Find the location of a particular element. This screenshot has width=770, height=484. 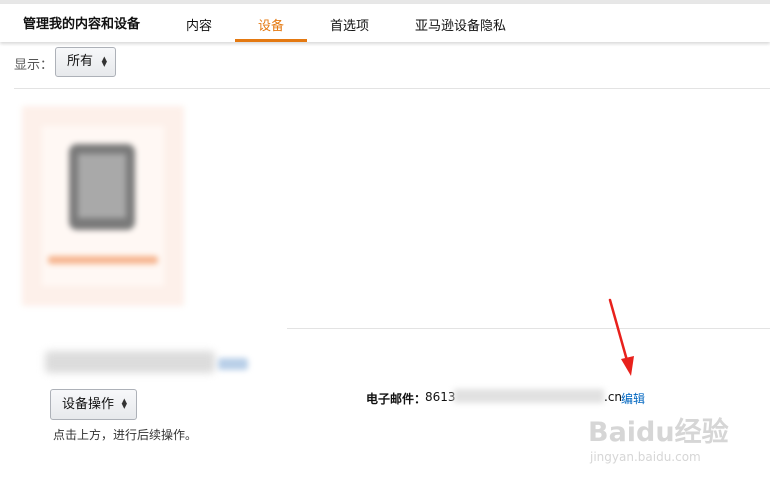

email-prefix: 8613 is located at coordinates (440, 397).